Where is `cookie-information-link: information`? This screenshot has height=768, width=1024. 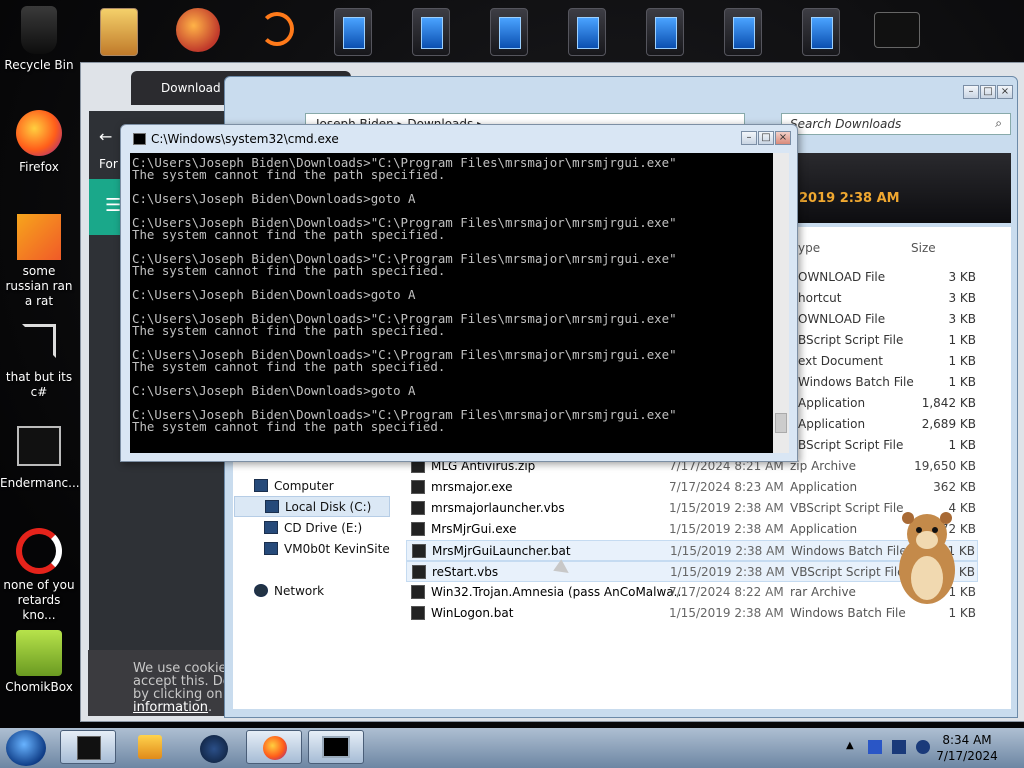 cookie-information-link: information is located at coordinates (170, 707).